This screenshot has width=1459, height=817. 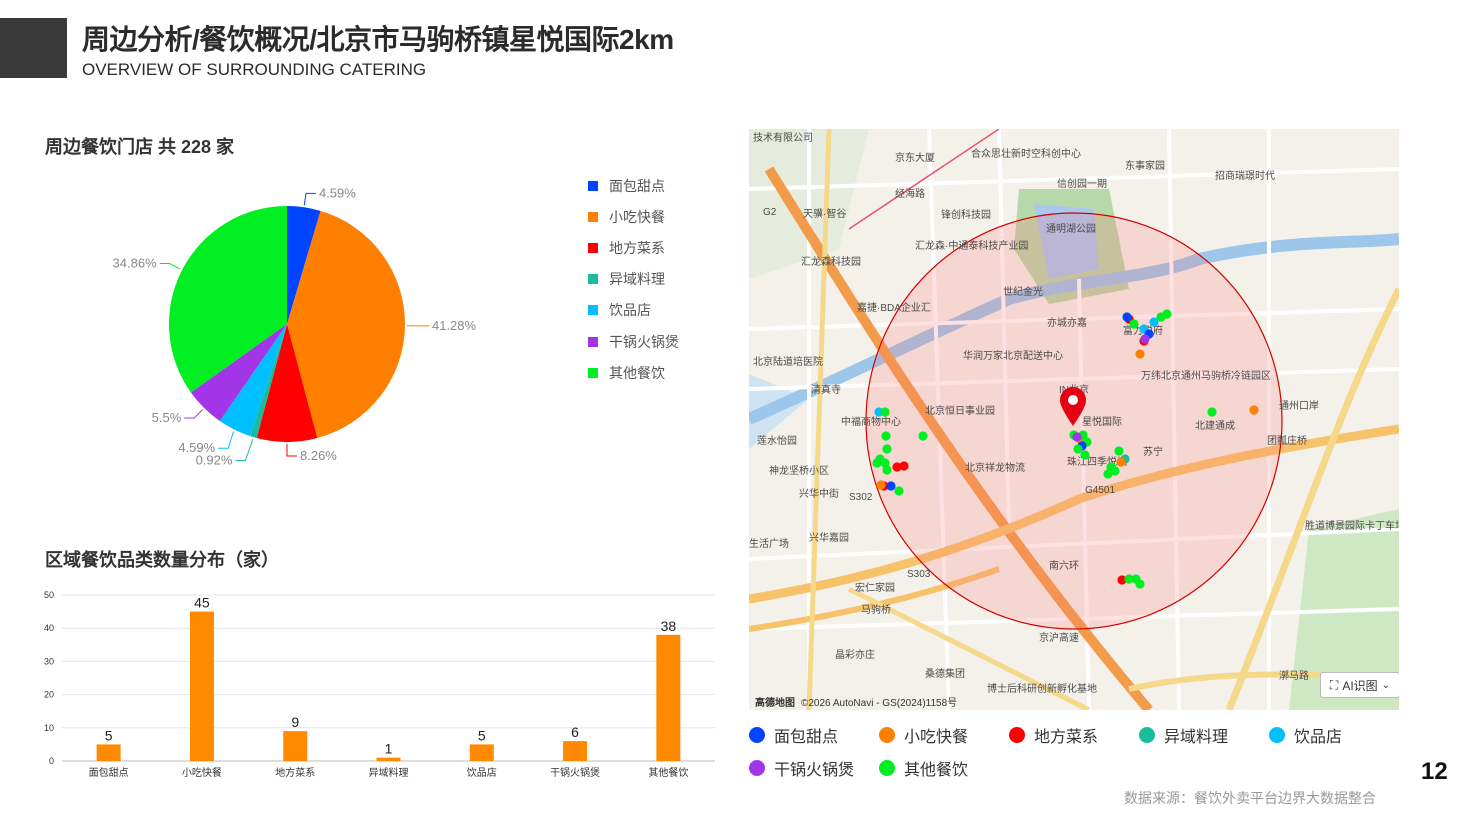 What do you see at coordinates (1434, 771) in the screenshot?
I see `page-number: 12` at bounding box center [1434, 771].